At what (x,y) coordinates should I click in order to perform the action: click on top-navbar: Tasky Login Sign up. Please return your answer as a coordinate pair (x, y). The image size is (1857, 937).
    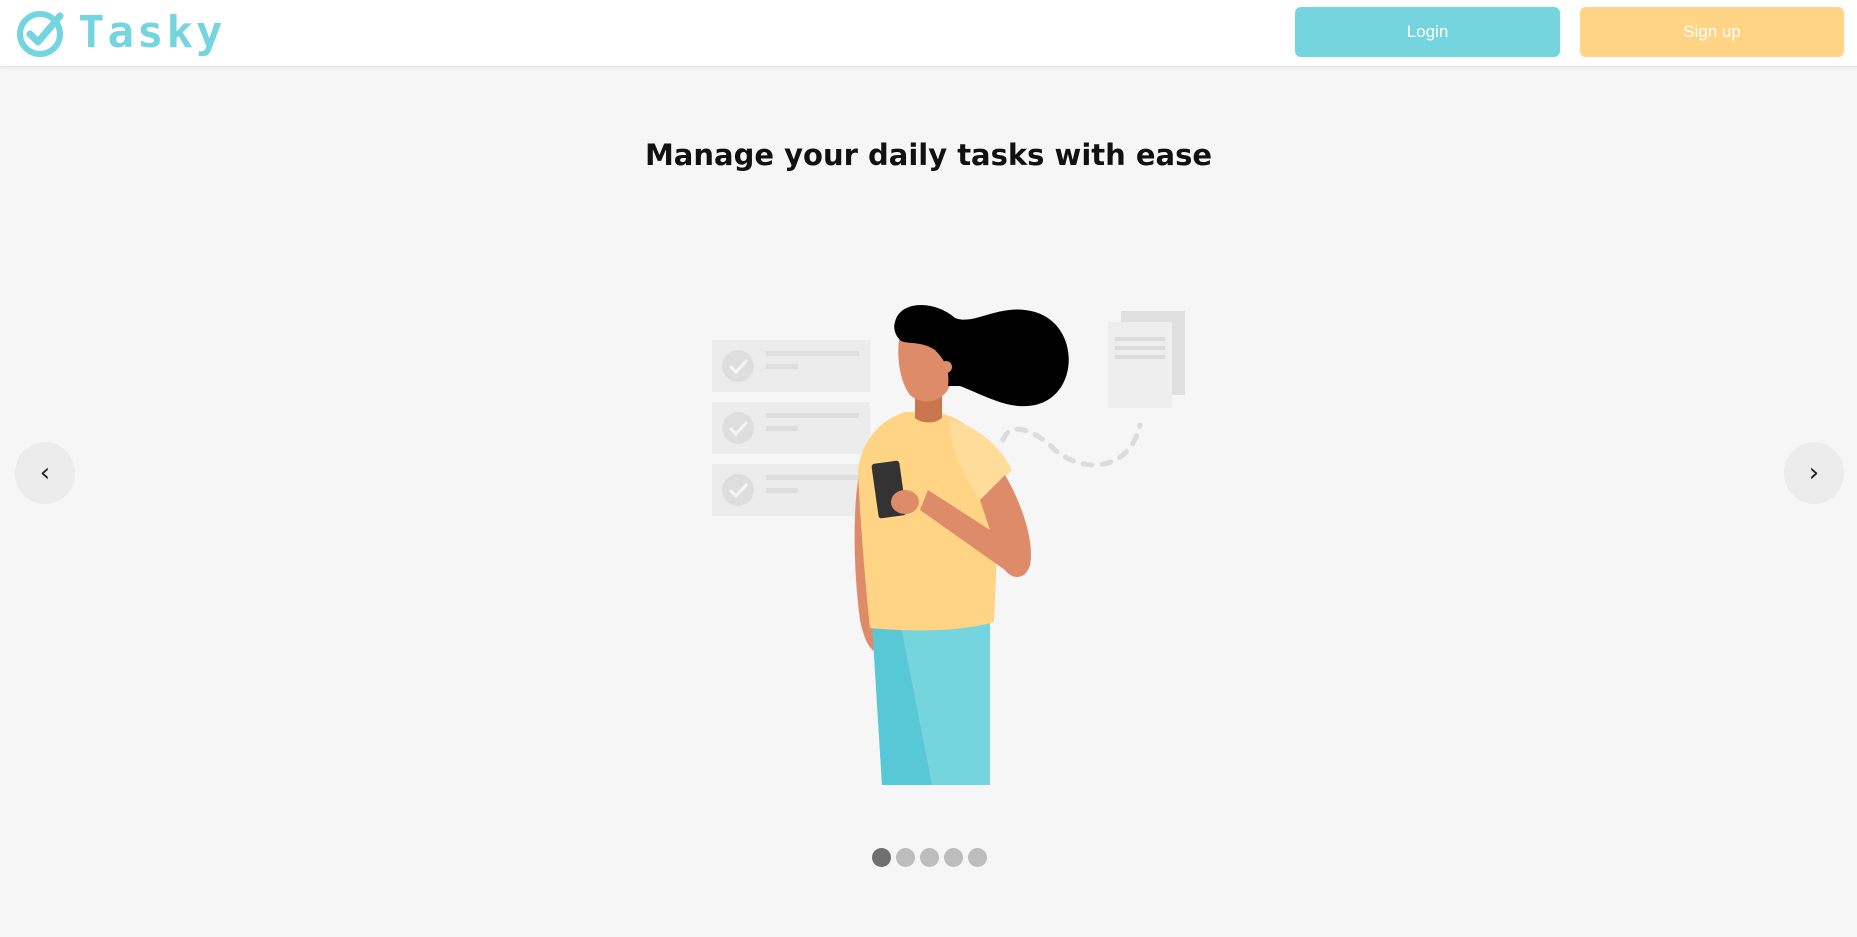
    Looking at the image, I should click on (928, 33).